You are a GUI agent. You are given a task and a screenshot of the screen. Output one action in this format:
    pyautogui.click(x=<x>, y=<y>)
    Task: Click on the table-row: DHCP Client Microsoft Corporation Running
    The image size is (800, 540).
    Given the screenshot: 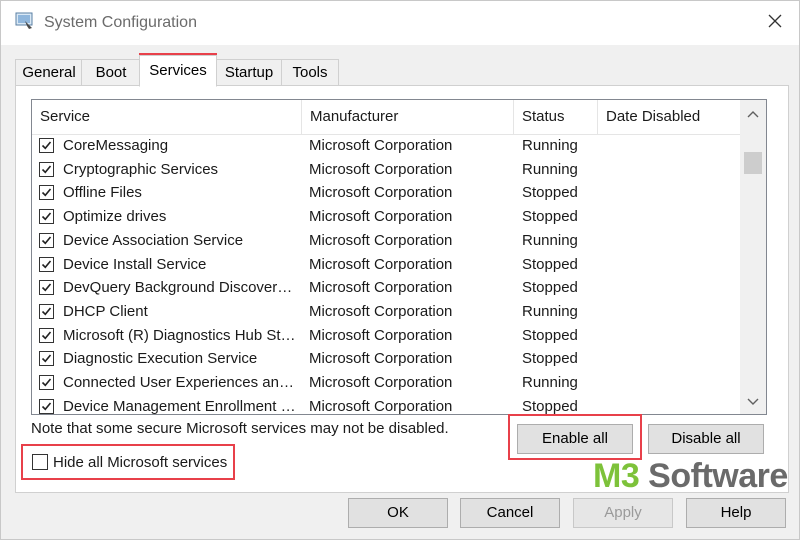 What is the action you would take?
    pyautogui.click(x=386, y=312)
    